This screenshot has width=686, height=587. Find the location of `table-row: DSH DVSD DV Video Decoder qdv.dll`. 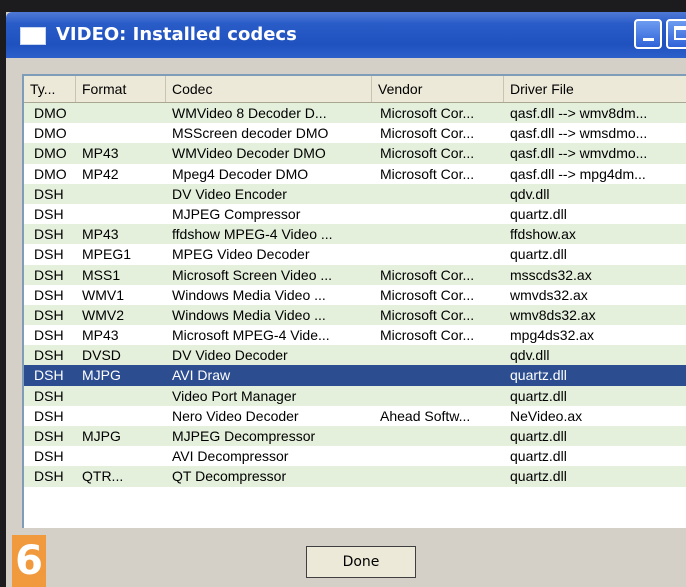

table-row: DSH DVSD DV Video Decoder qdv.dll is located at coordinates (355, 355).